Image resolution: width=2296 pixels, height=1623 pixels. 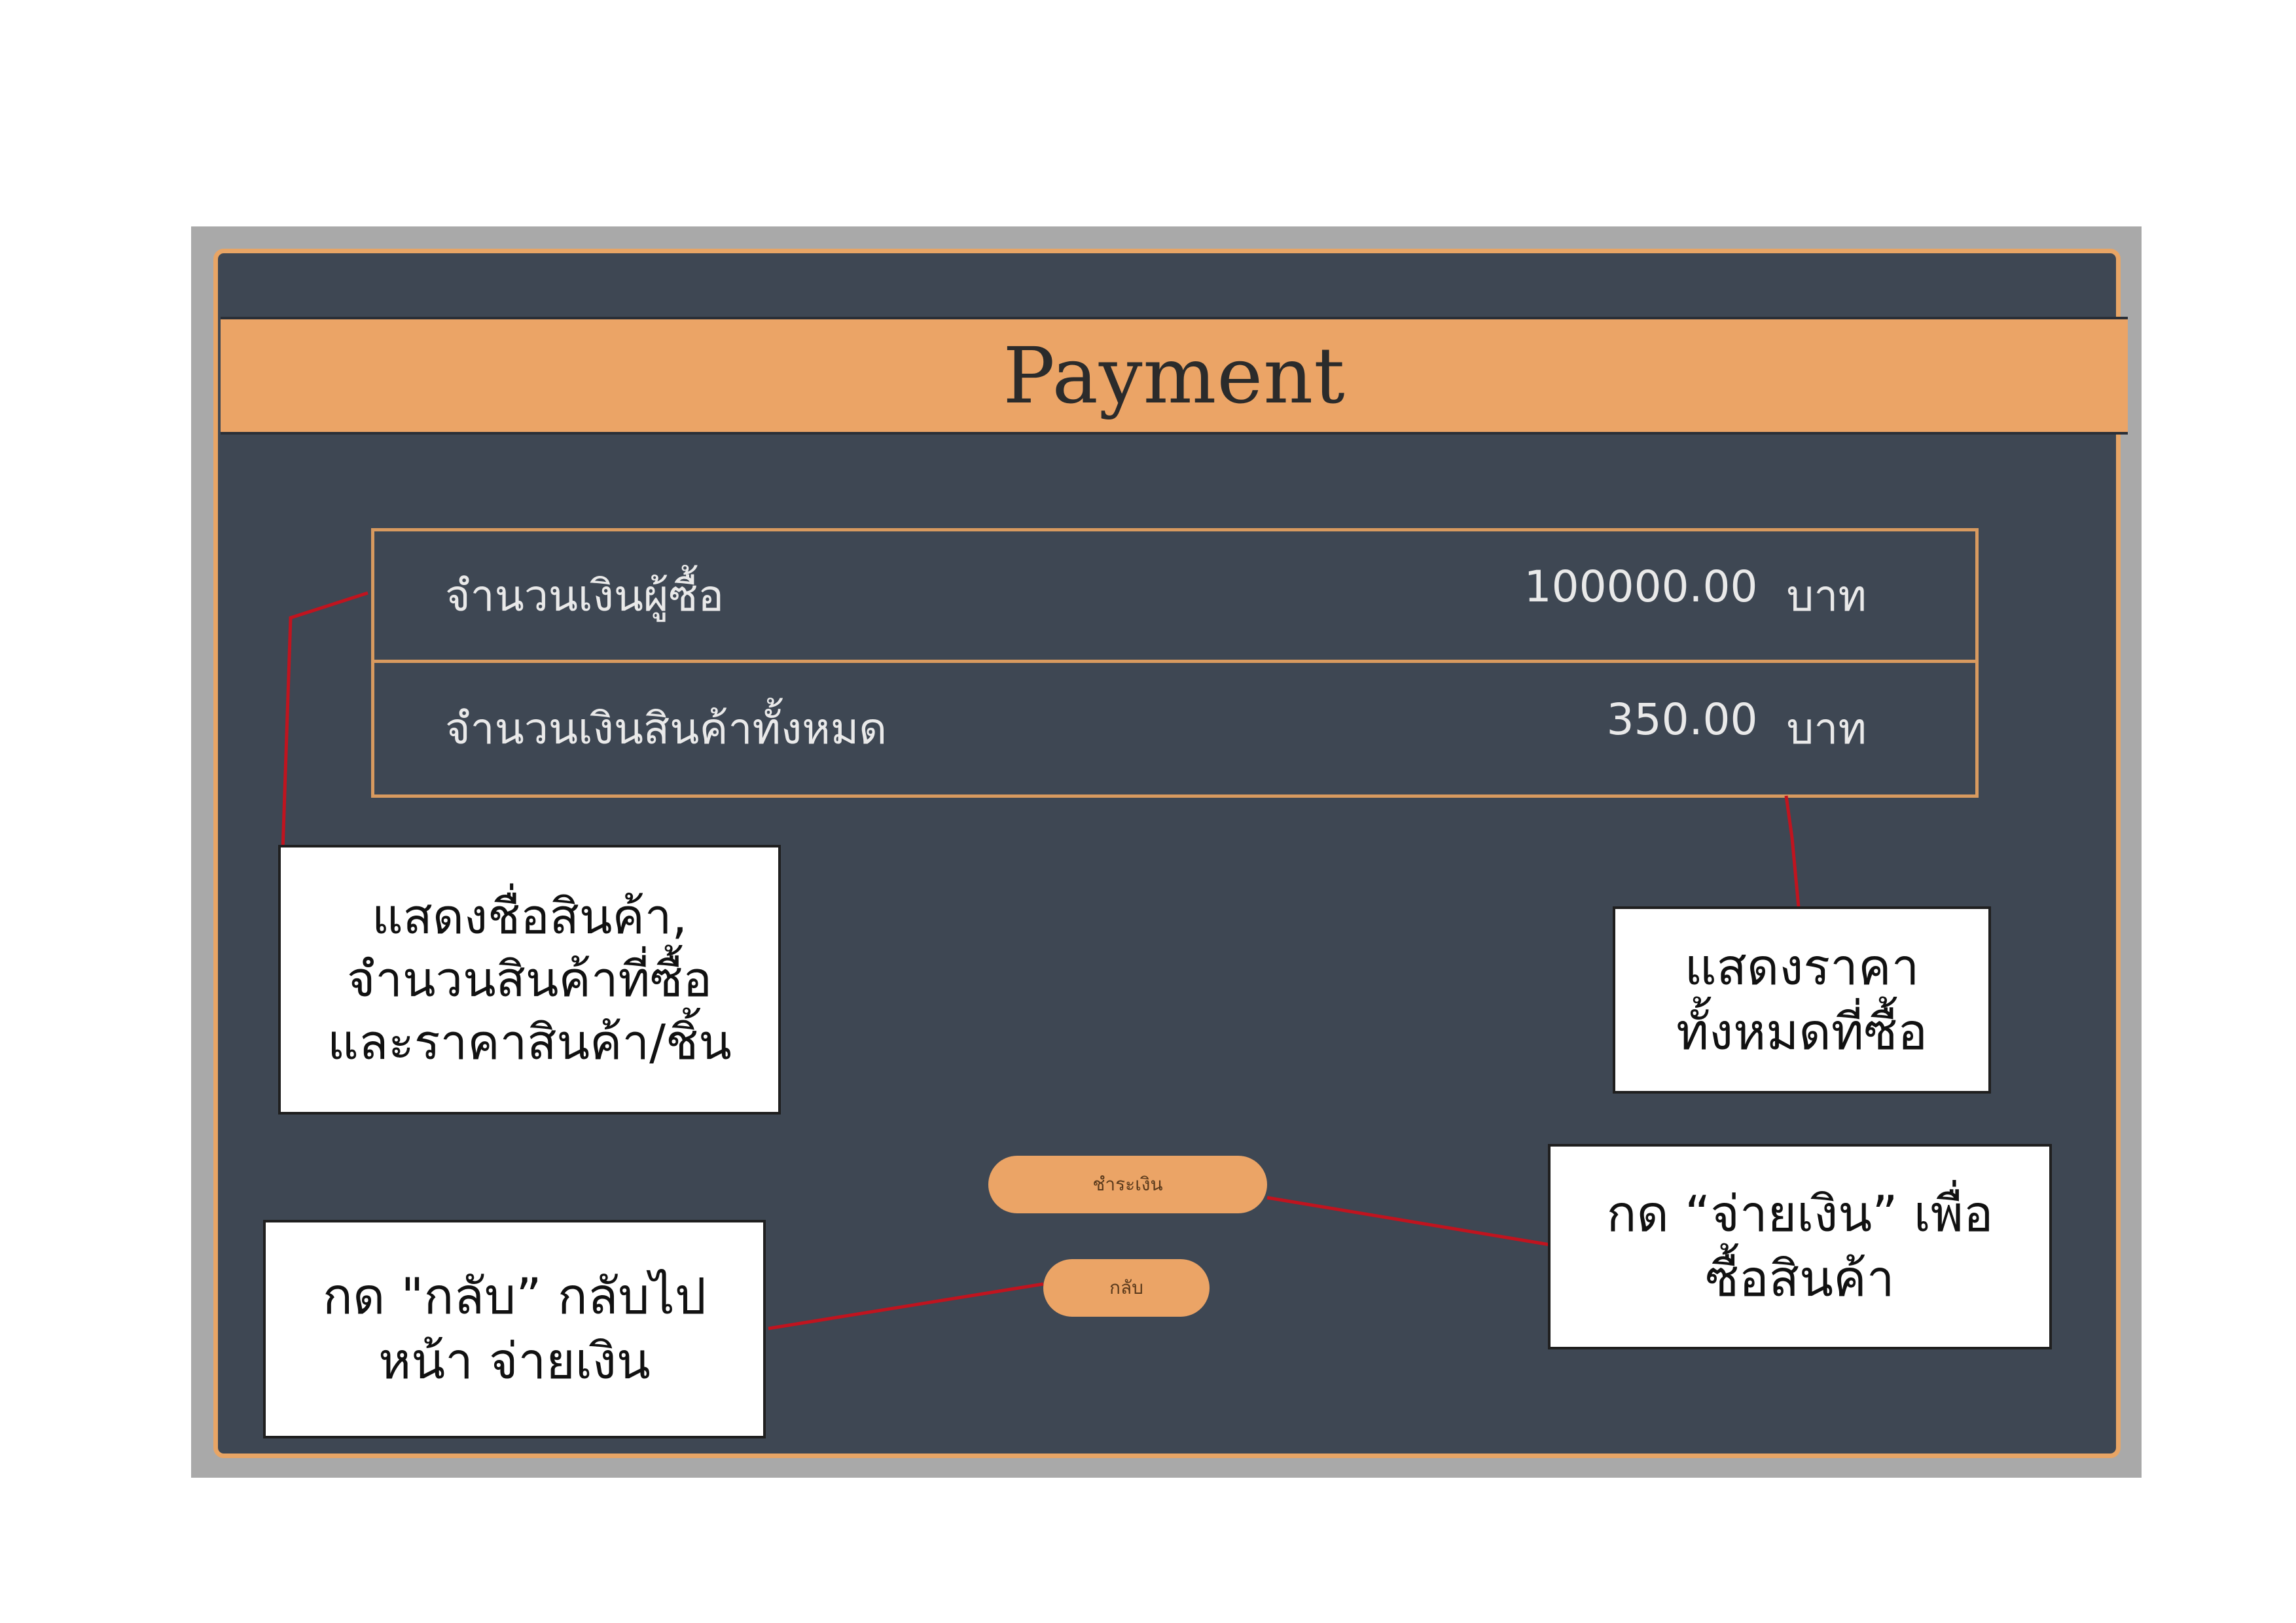 What do you see at coordinates (1802, 1032) in the screenshot?
I see `annotation-total-price-line-2: ทั้งหมดที่ซื้อ` at bounding box center [1802, 1032].